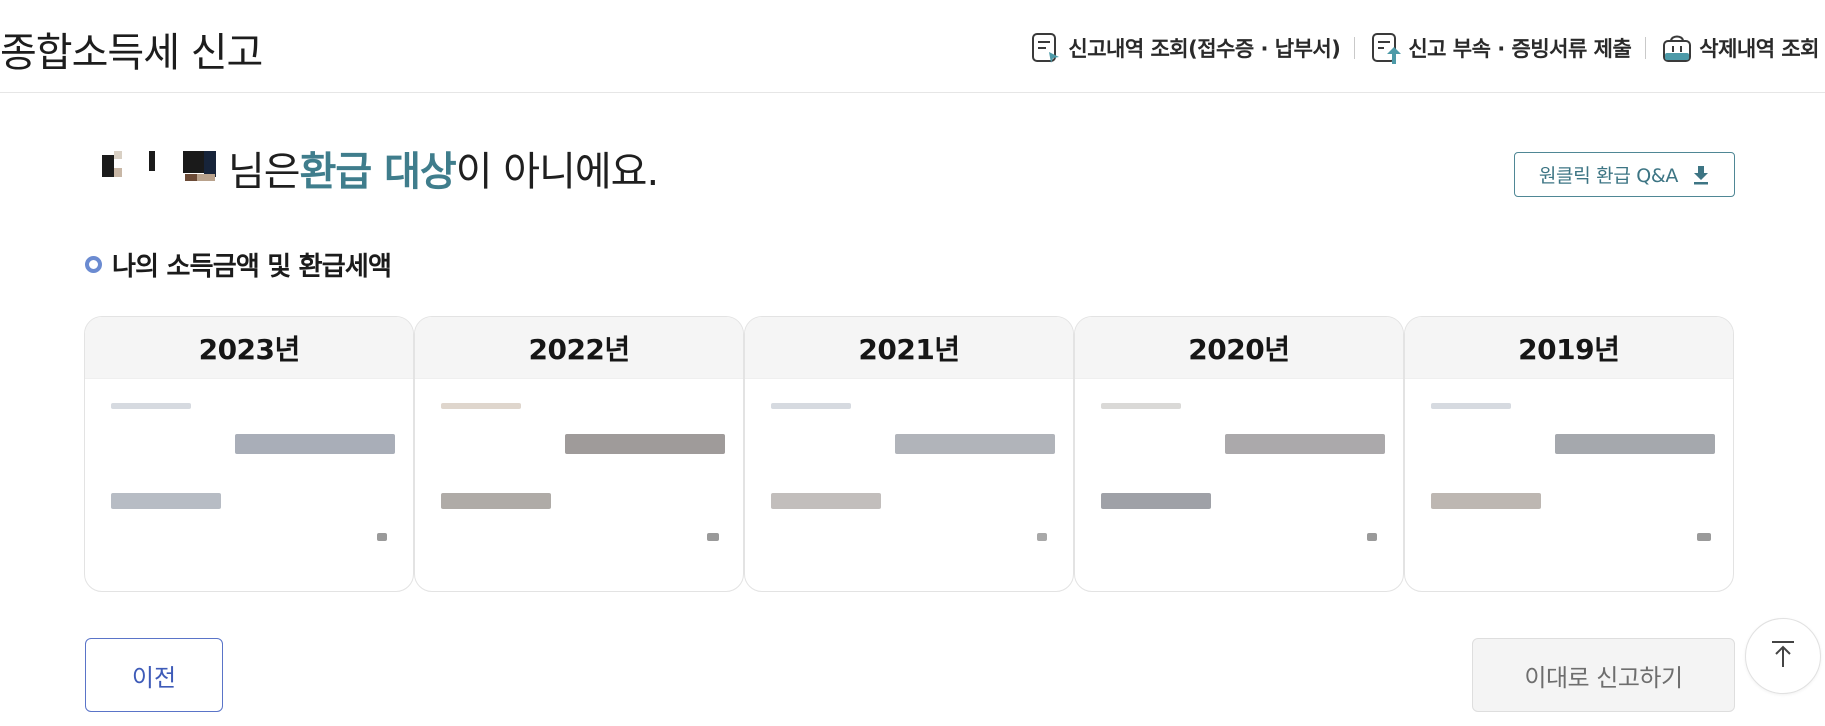 This screenshot has width=1825, height=726. What do you see at coordinates (1677, 48) in the screenshot?
I see `trash-basket-icon` at bounding box center [1677, 48].